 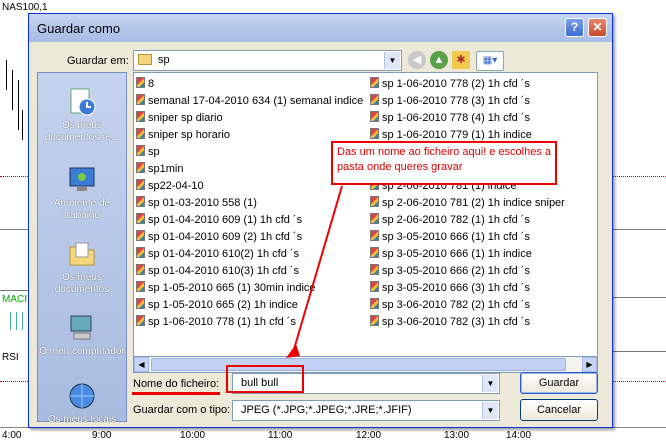 What do you see at coordinates (314, 271) in the screenshot?
I see `annotation-arrow` at bounding box center [314, 271].